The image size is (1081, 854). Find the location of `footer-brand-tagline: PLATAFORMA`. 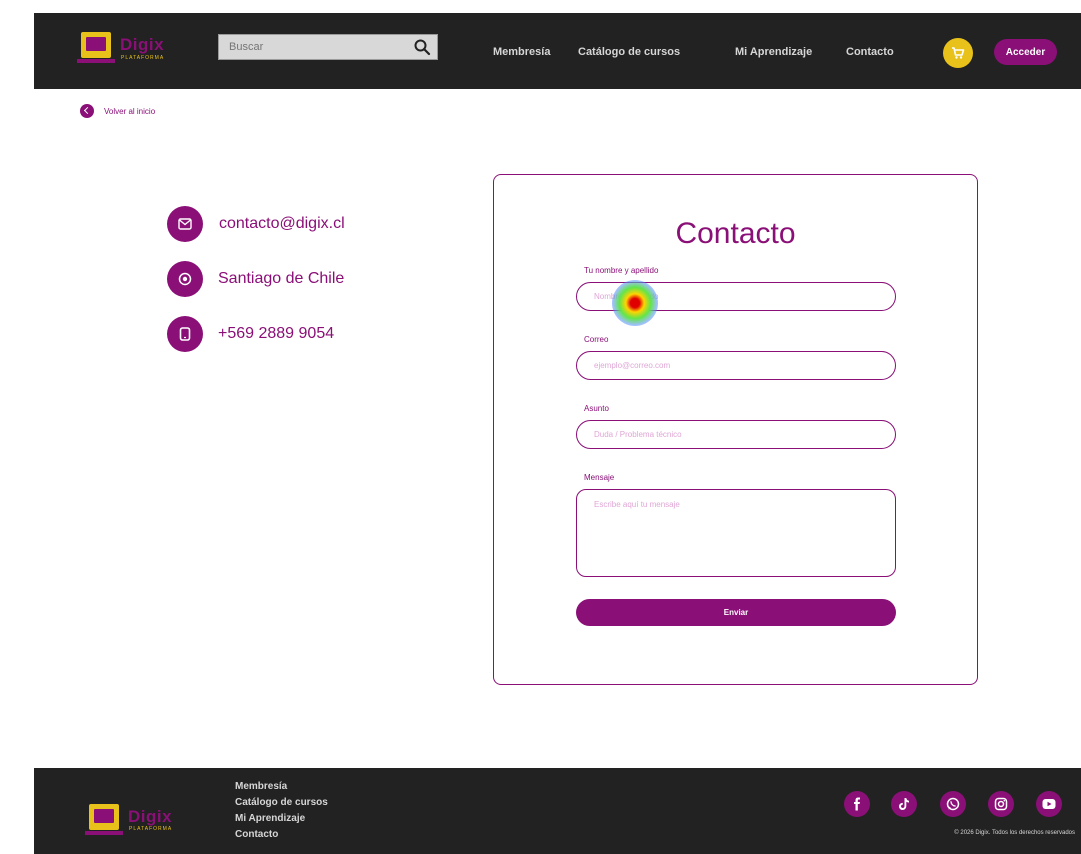

footer-brand-tagline: PLATAFORMA is located at coordinates (151, 829).